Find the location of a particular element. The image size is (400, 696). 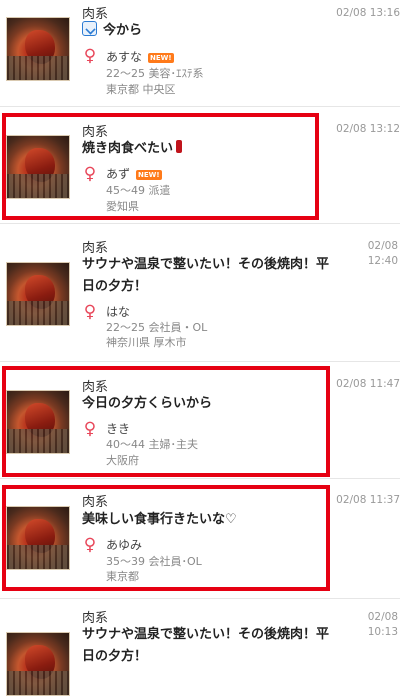

mobile-phone-icon is located at coordinates (179, 146).